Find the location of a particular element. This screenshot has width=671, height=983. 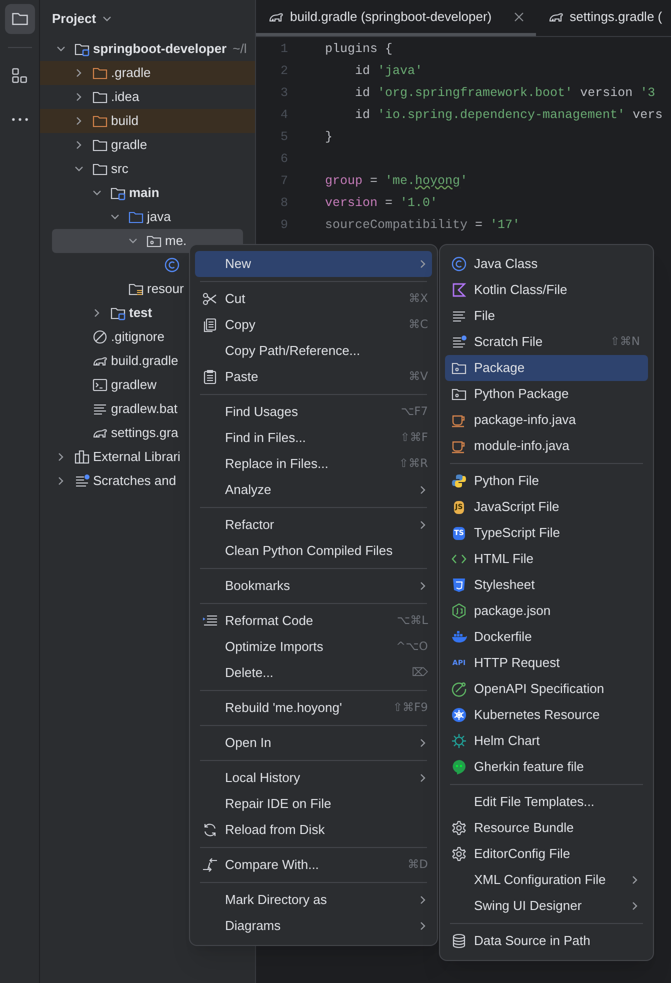

code-line: sourceCompatibility = '17' is located at coordinates (422, 225).